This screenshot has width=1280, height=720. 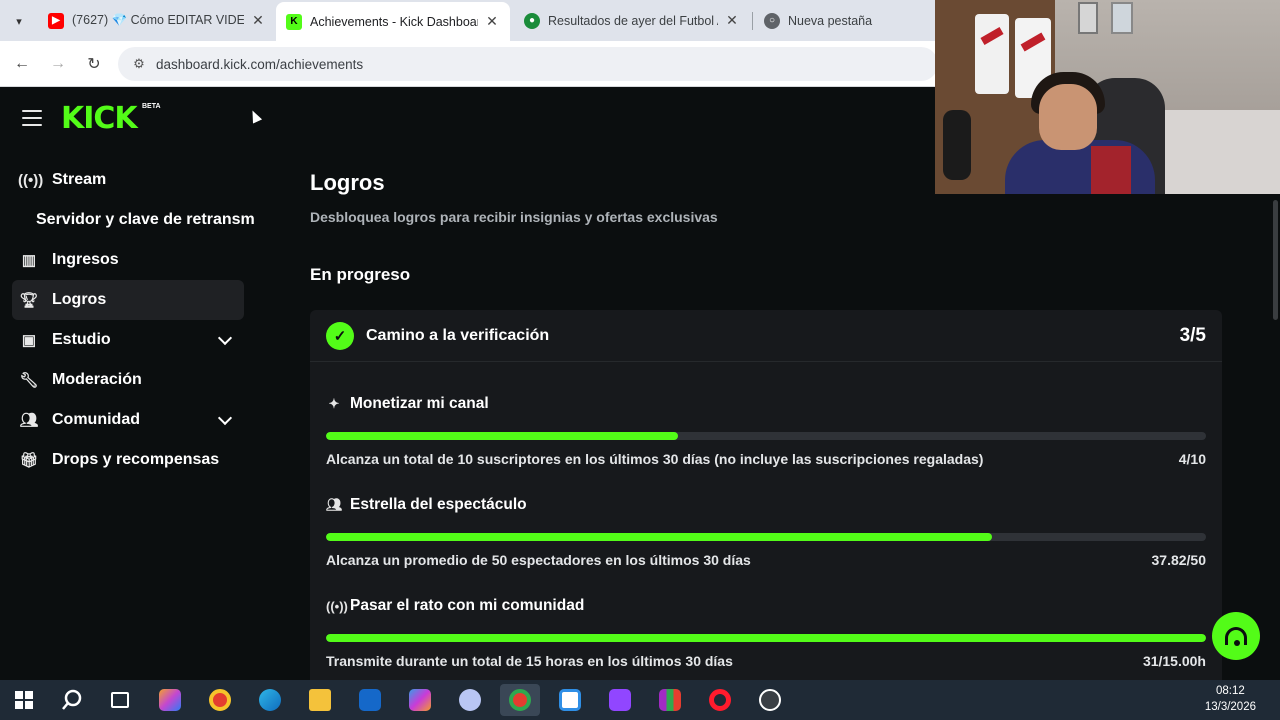 I want to click on headset-icon, so click(x=1236, y=636).